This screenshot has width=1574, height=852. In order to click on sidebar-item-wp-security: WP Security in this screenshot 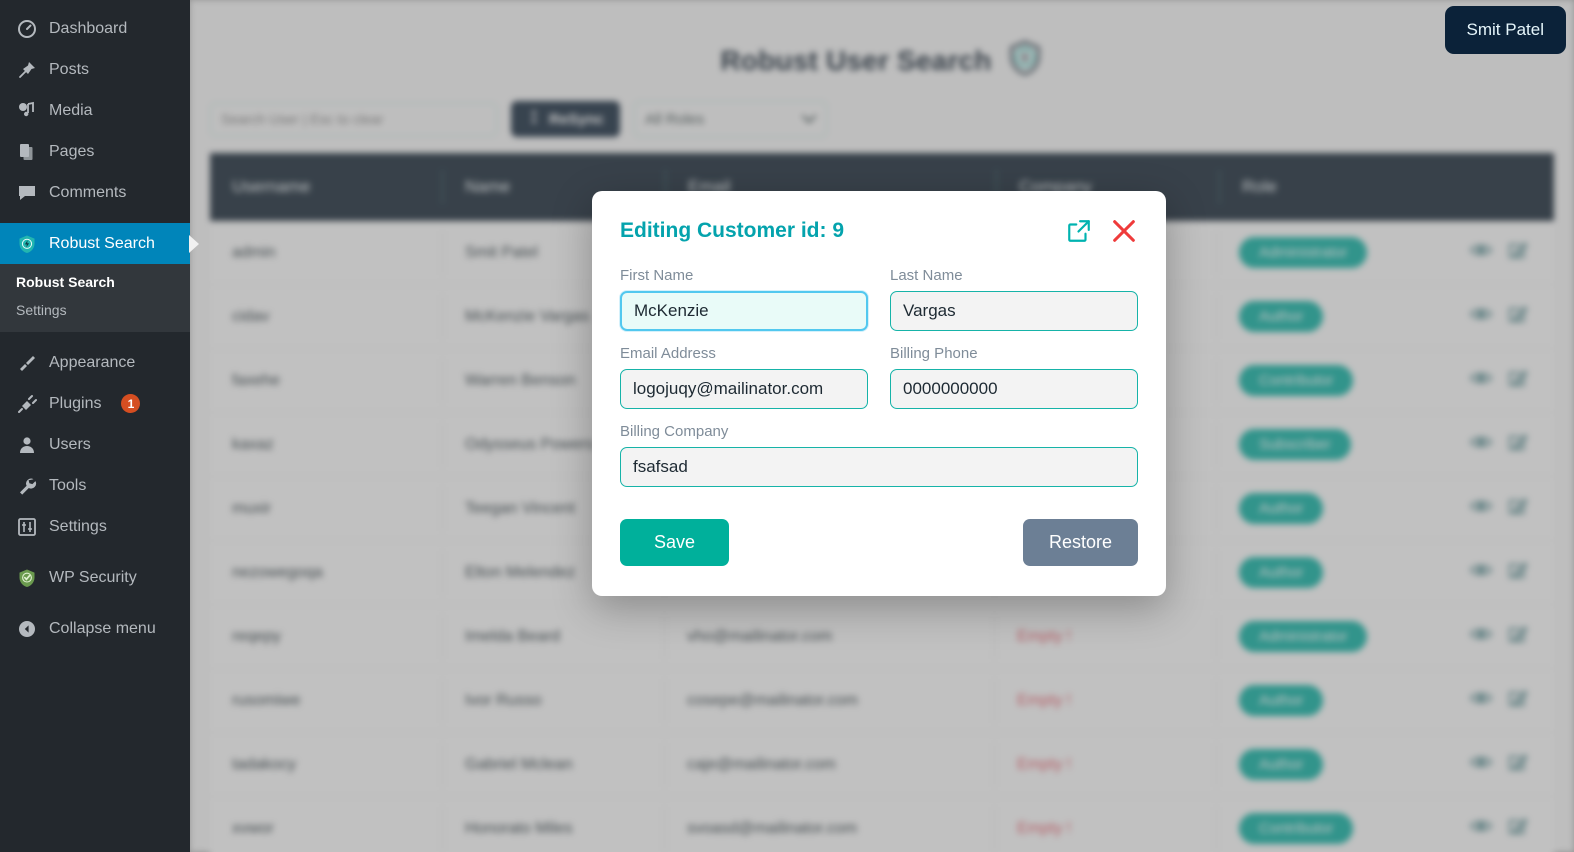, I will do `click(95, 577)`.